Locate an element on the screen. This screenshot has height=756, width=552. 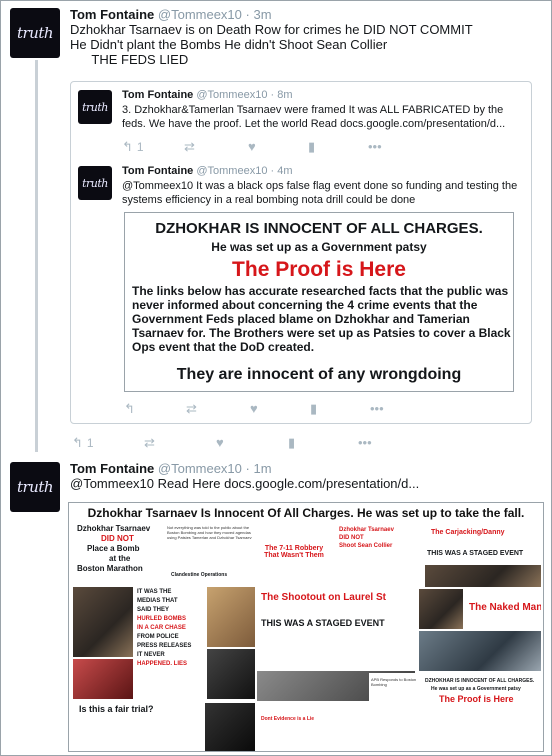
panel-text: APB Responds to Boston Bombing is located at coordinates (394, 682).